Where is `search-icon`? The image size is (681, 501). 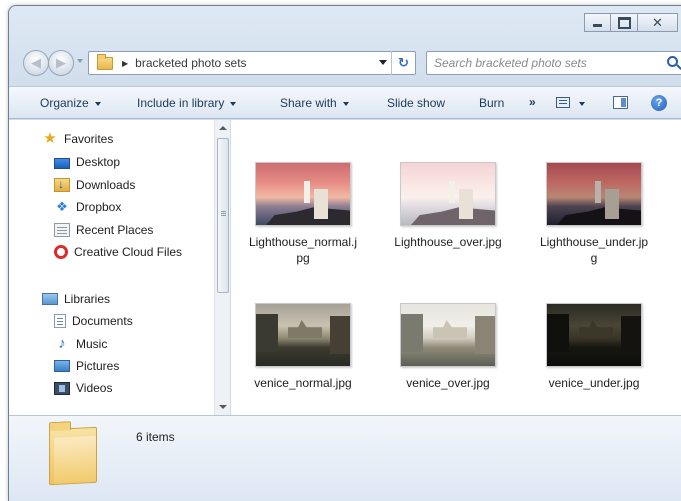
search-icon is located at coordinates (672, 61).